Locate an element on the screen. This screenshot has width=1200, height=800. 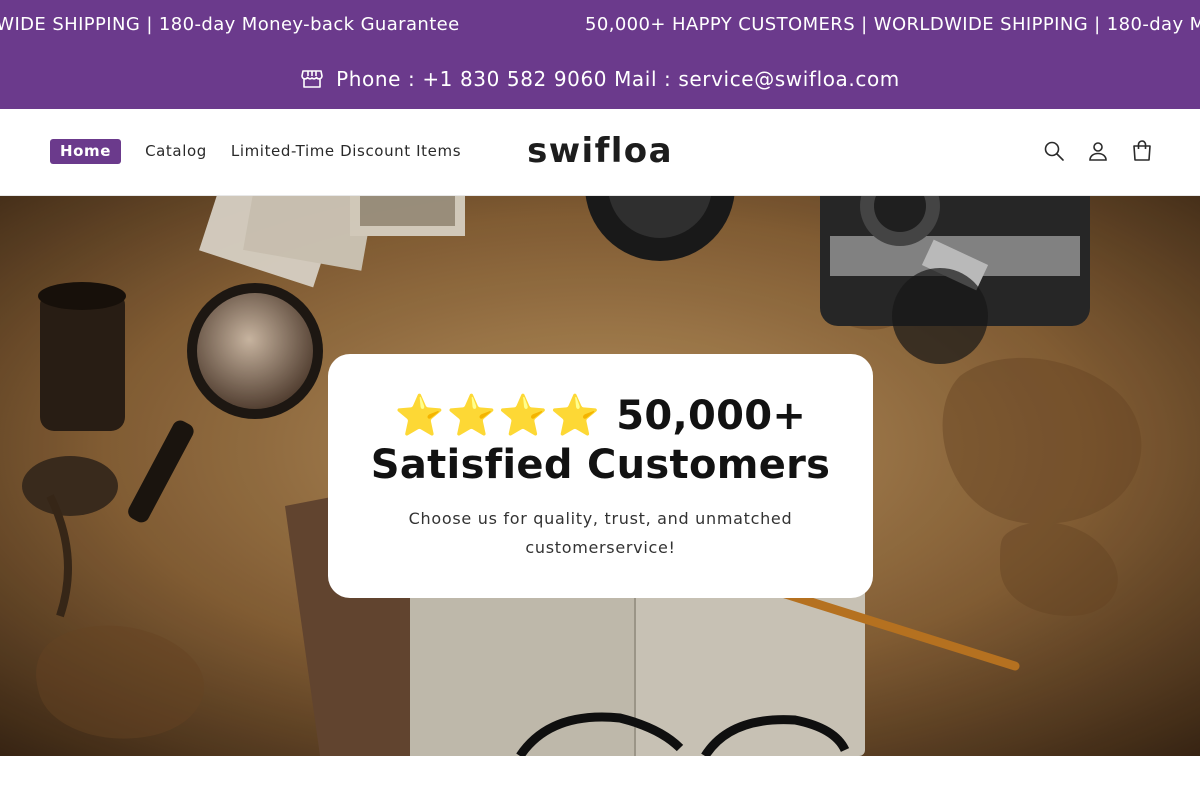
header-icons is located at coordinates (1098, 151).